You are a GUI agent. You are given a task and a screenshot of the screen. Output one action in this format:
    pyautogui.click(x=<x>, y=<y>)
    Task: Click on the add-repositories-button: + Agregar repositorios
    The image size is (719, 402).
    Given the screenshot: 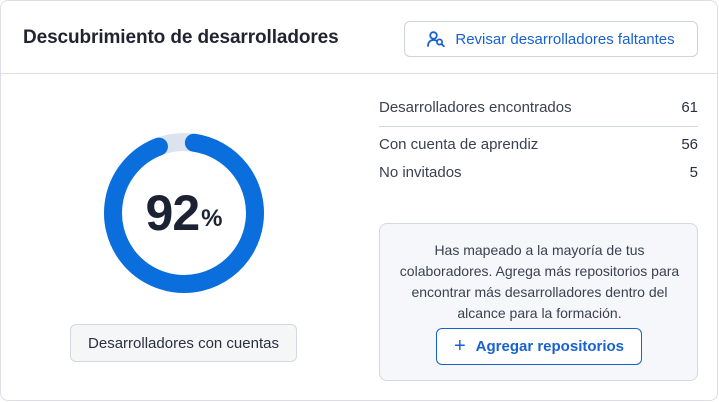 What is the action you would take?
    pyautogui.click(x=539, y=346)
    